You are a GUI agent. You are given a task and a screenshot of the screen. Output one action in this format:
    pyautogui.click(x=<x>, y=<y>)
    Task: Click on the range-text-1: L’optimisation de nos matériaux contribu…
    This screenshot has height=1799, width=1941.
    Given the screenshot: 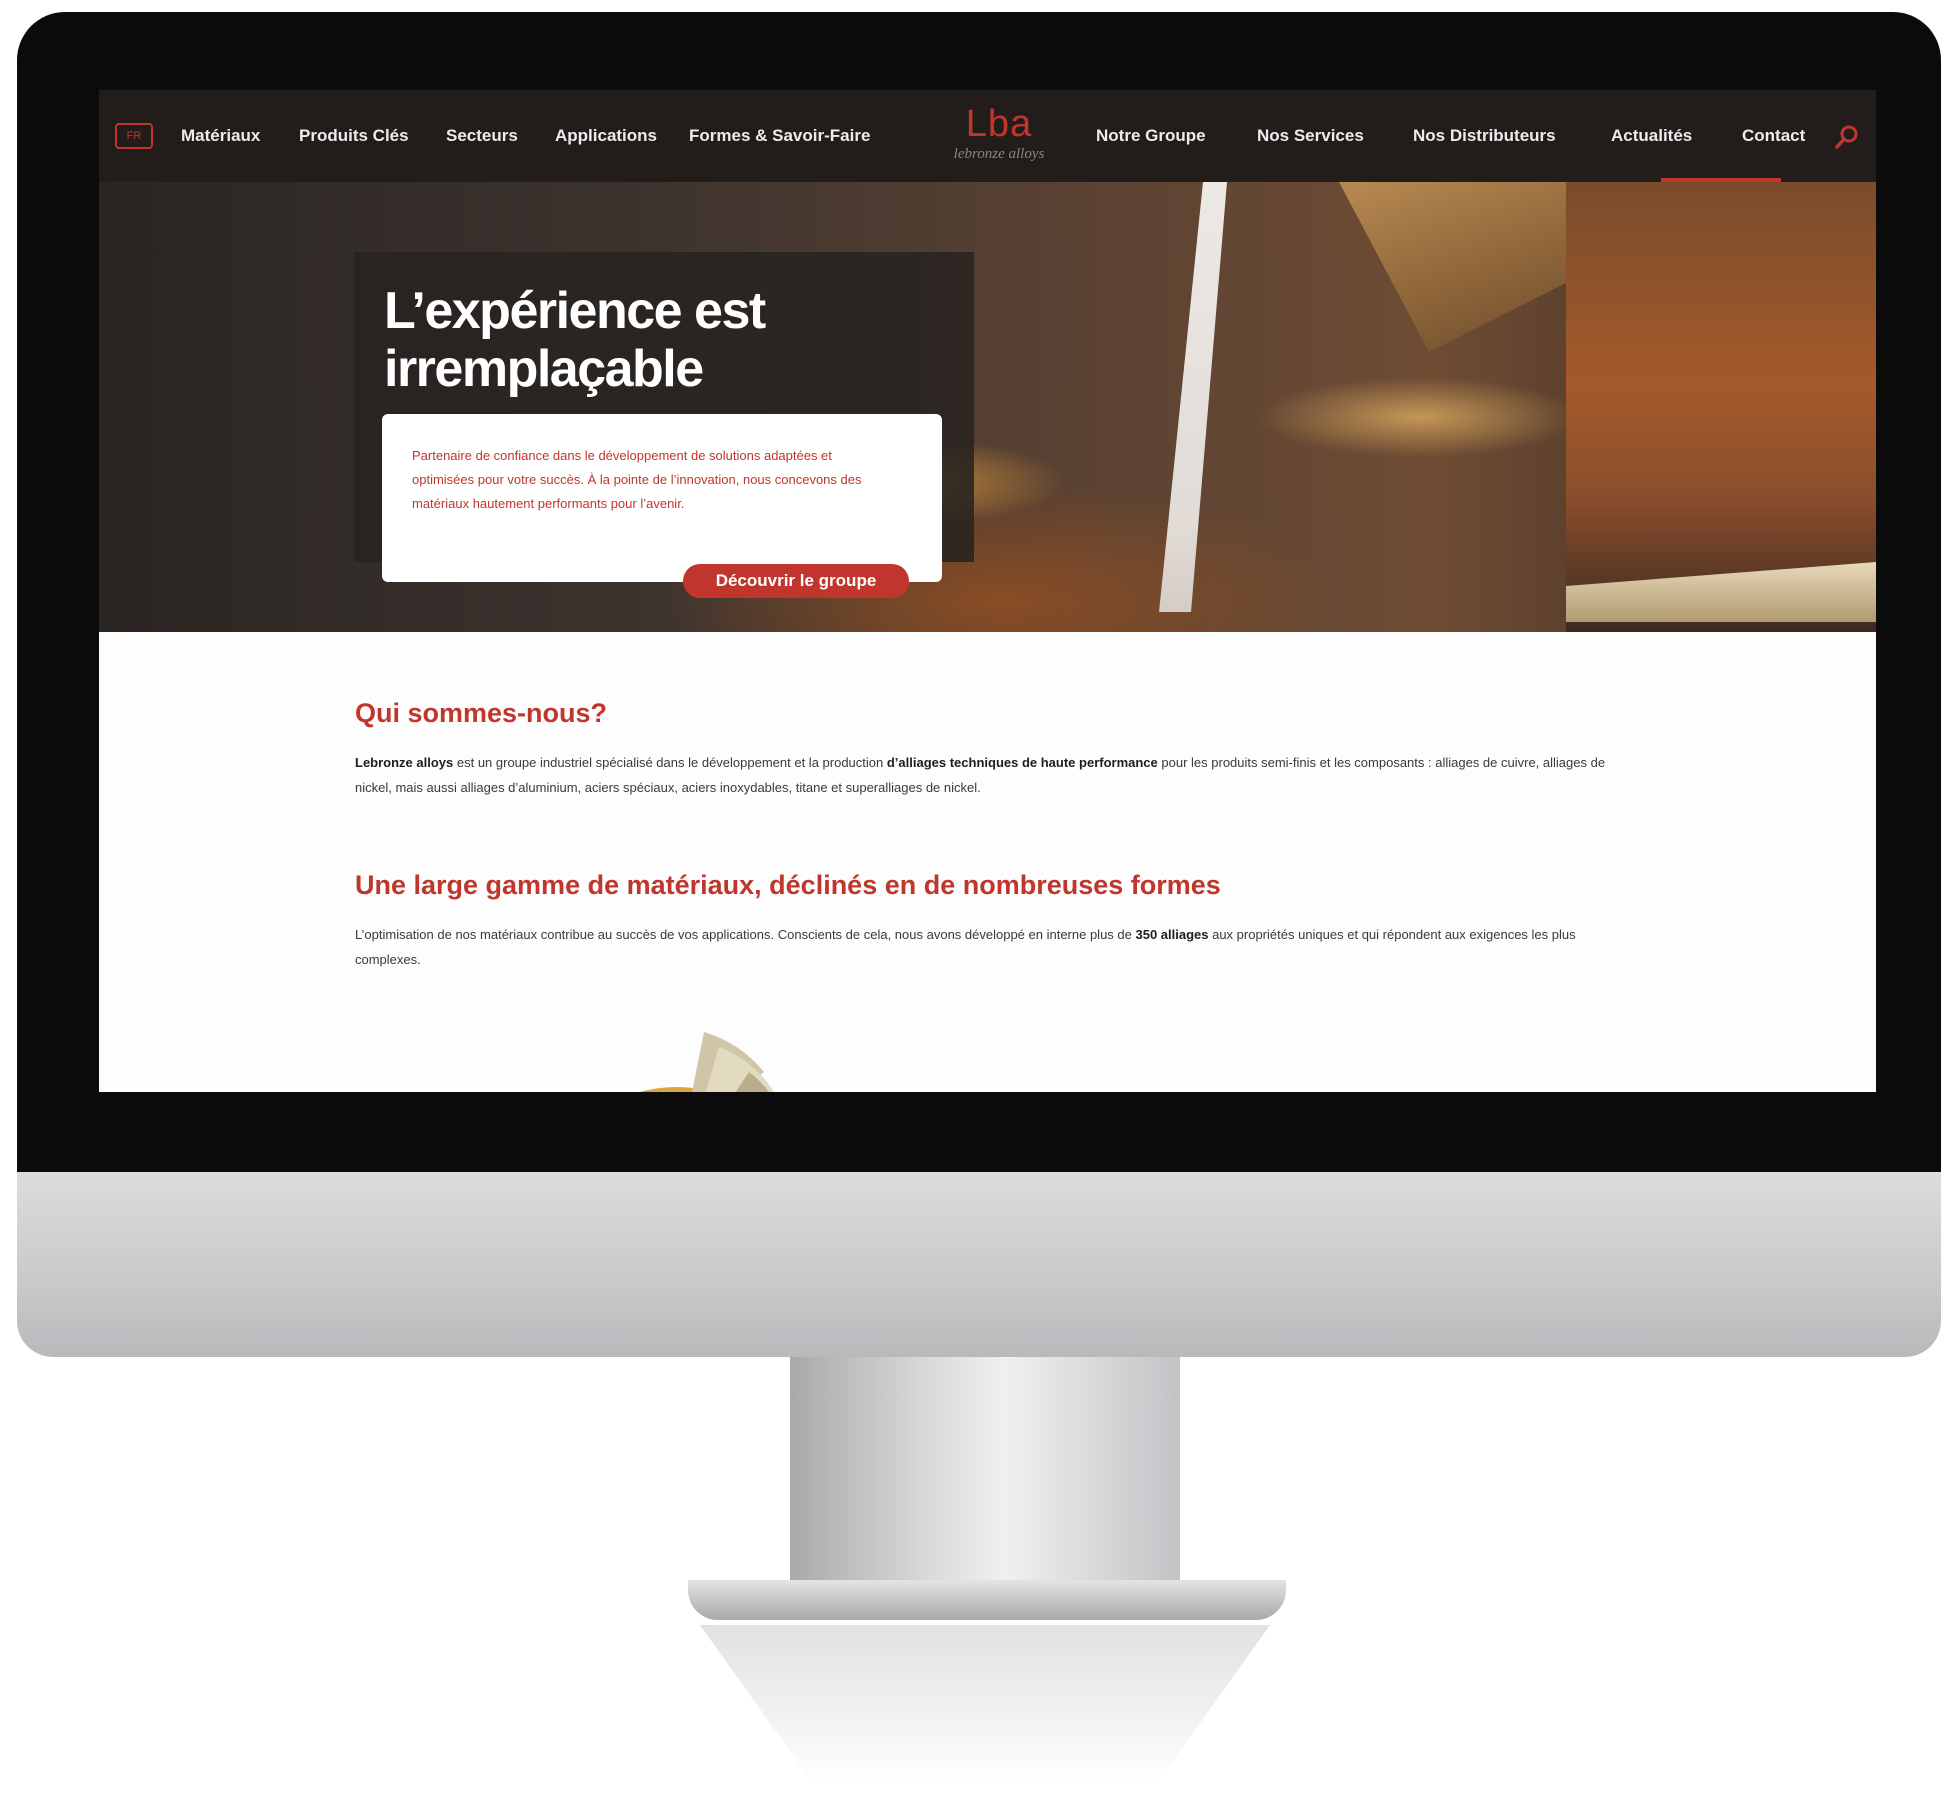 What is the action you would take?
    pyautogui.click(x=745, y=934)
    